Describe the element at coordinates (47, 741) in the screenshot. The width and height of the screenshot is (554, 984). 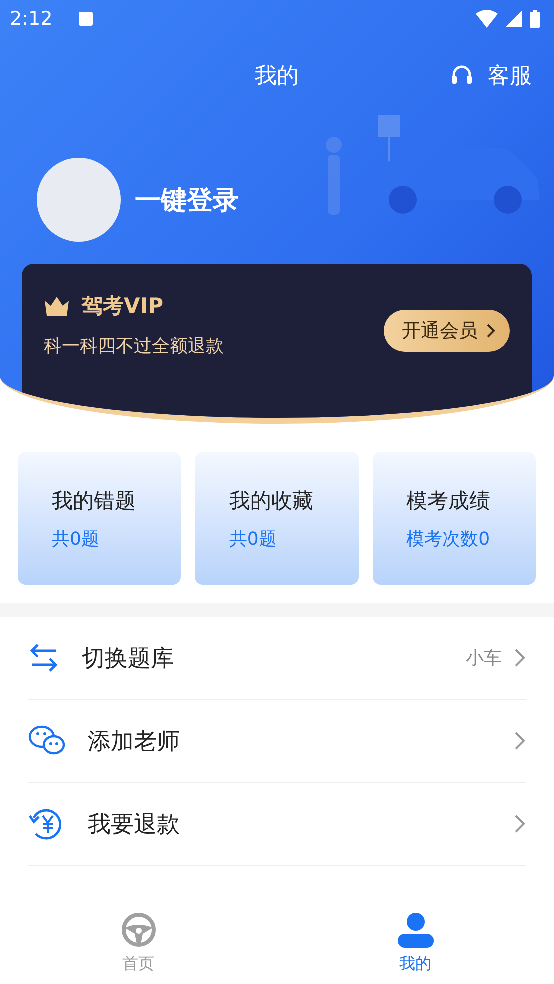
I see `chat-bubbles-icon` at that location.